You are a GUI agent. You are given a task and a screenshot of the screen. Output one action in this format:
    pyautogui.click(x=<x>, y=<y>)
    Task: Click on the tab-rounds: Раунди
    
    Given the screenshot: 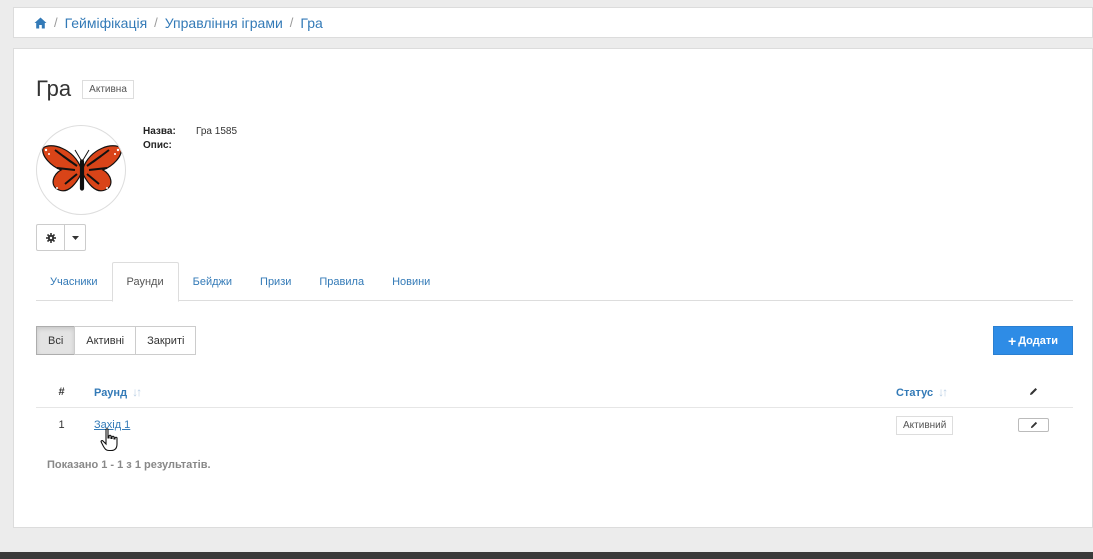 What is the action you would take?
    pyautogui.click(x=145, y=282)
    